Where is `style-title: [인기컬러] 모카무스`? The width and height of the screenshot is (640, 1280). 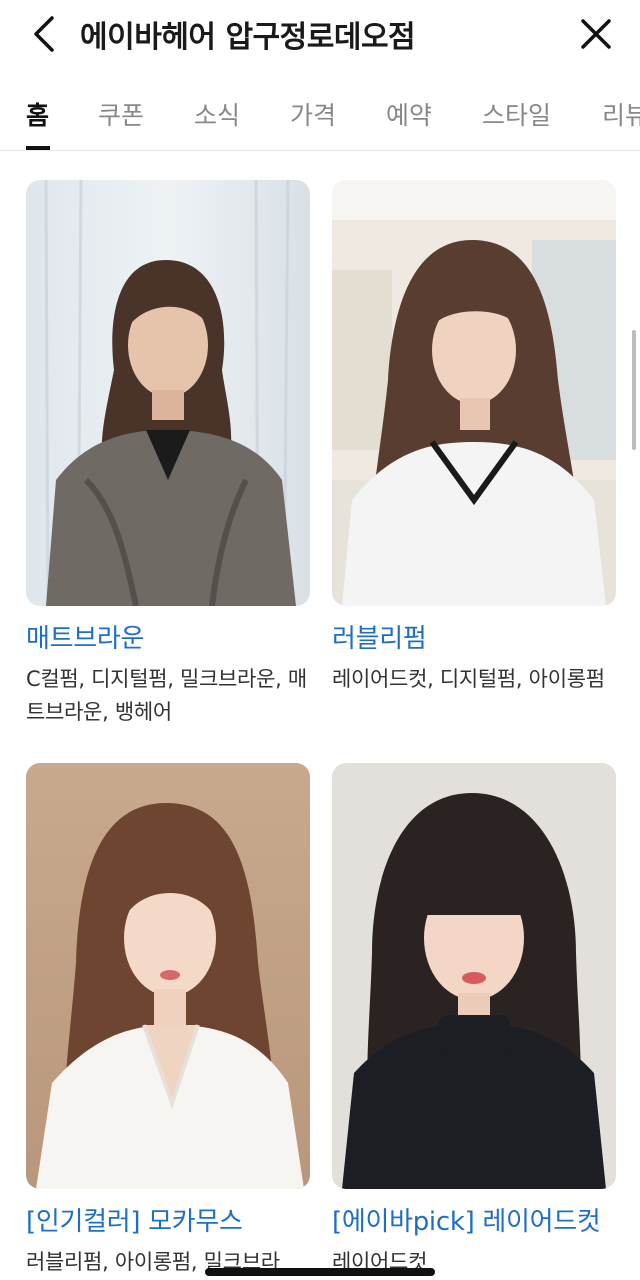
style-title: [인기컬러] 모카무스 is located at coordinates (134, 1222).